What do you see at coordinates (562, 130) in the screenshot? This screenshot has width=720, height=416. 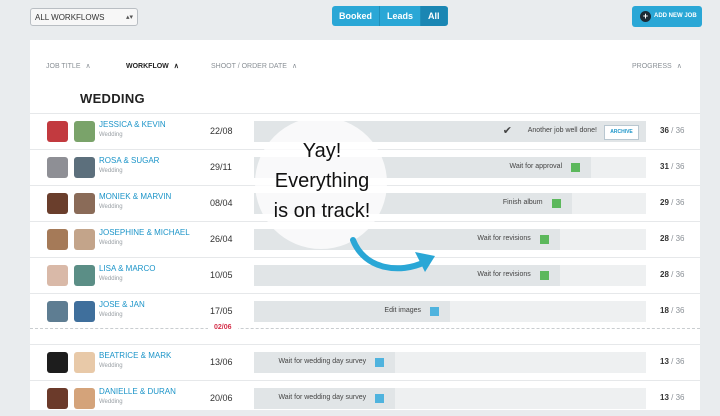 I see `workflow-stage: Another job well done!` at bounding box center [562, 130].